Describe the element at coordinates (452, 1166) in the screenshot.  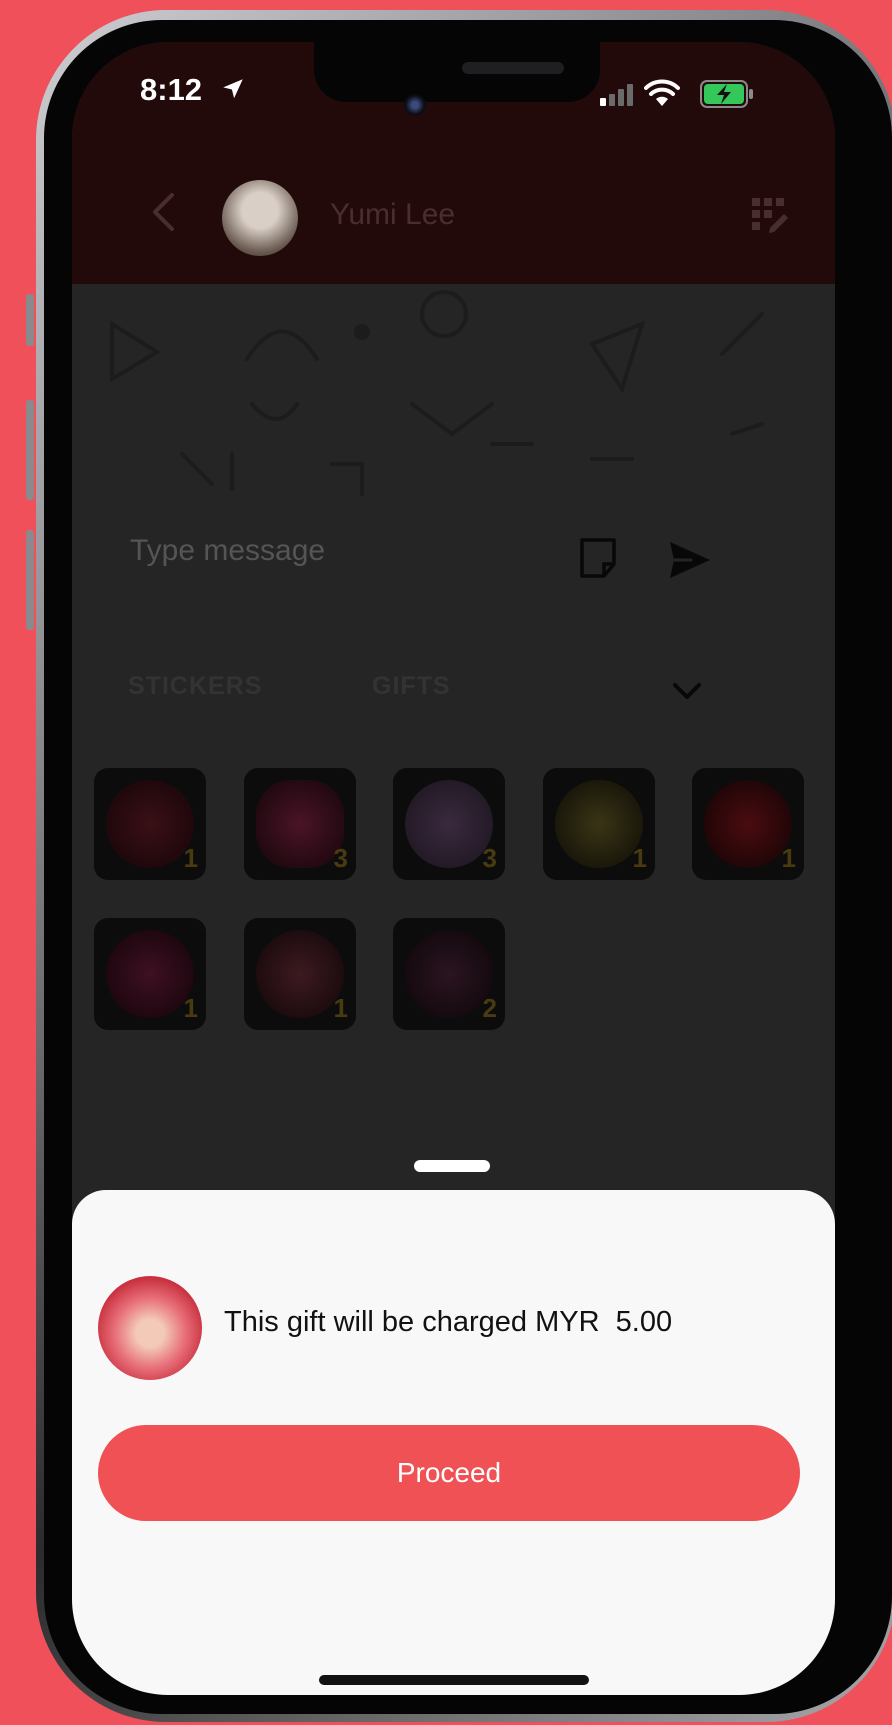
I see `sheet-drag-handle` at that location.